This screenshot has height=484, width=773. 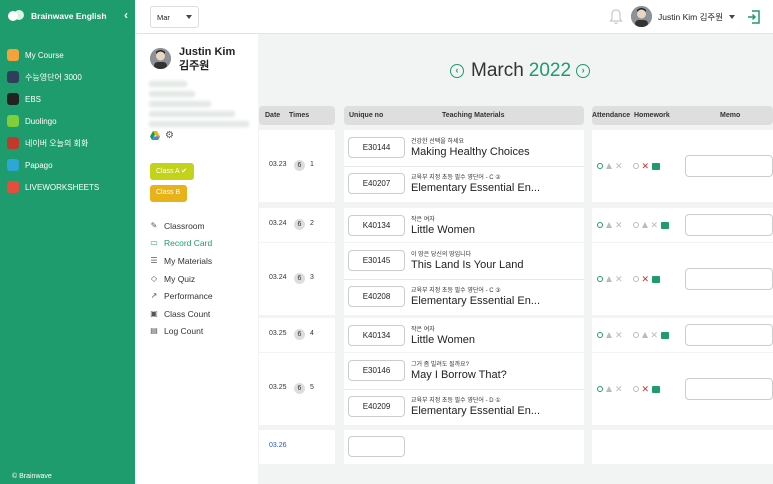 What do you see at coordinates (181, 296) in the screenshot?
I see `menu-item-performance: ↗ Performance` at bounding box center [181, 296].